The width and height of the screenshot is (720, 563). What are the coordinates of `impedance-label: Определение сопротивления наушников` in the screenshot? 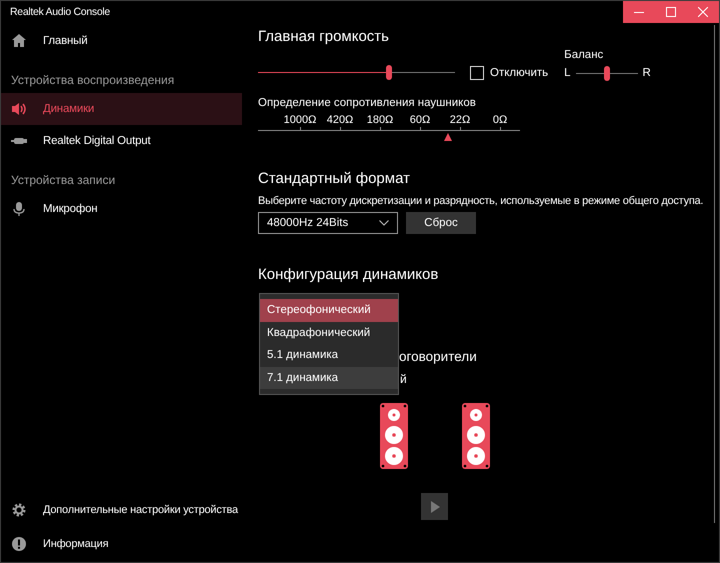 It's located at (367, 103).